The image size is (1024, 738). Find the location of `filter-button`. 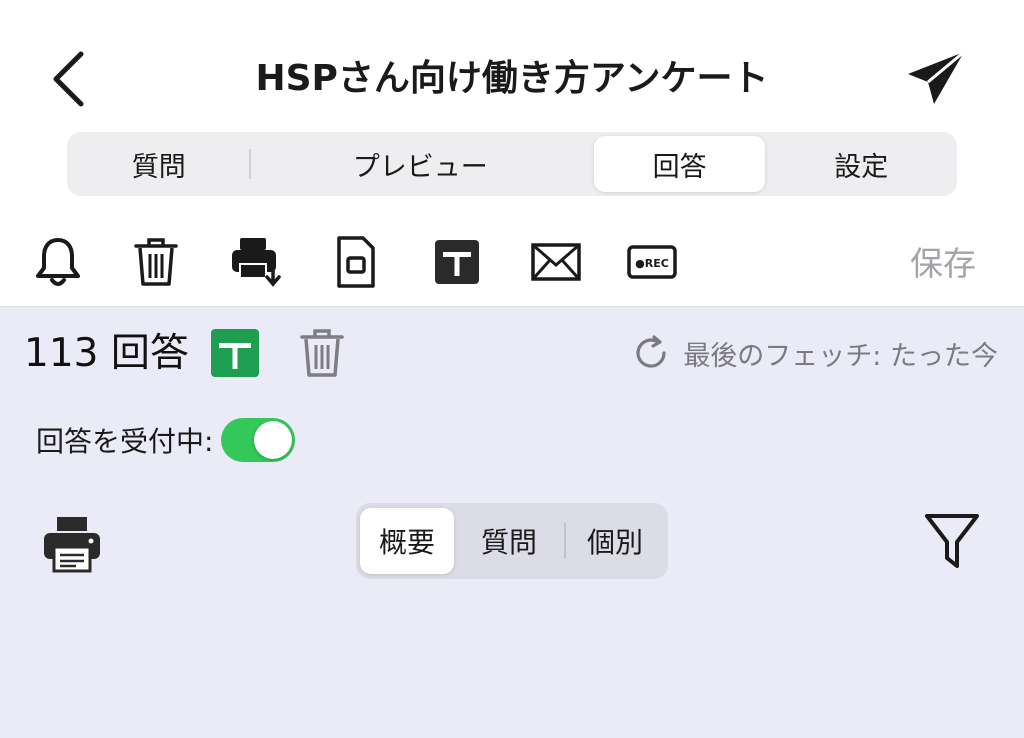

filter-button is located at coordinates (952, 542).